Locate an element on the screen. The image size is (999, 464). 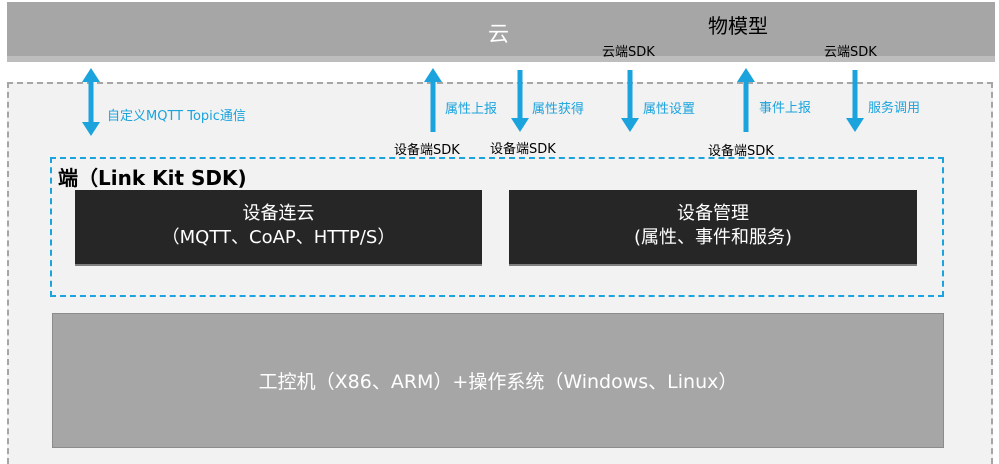
device-manage-box: 设备管理 (属性、事件和服务) is located at coordinates (713, 228).